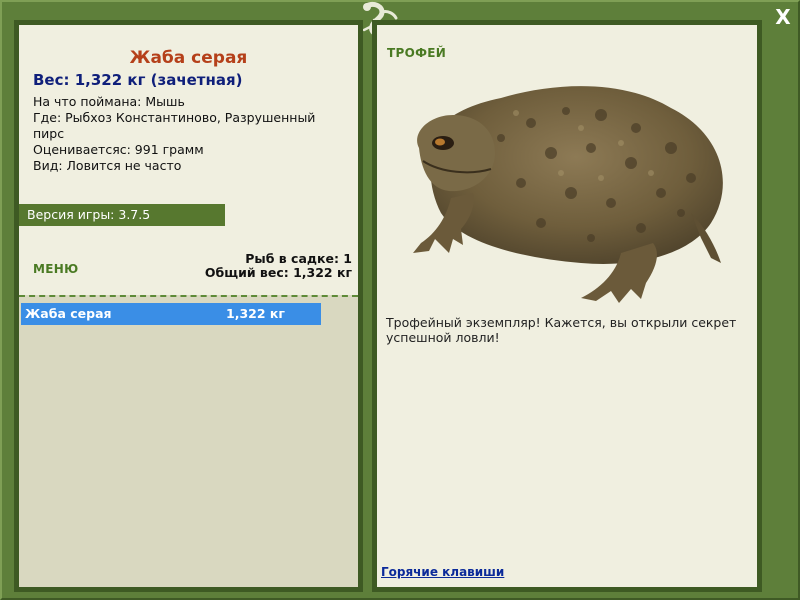  Describe the element at coordinates (298, 258) in the screenshot. I see `fish-count: Рыб в садке: 1` at that location.